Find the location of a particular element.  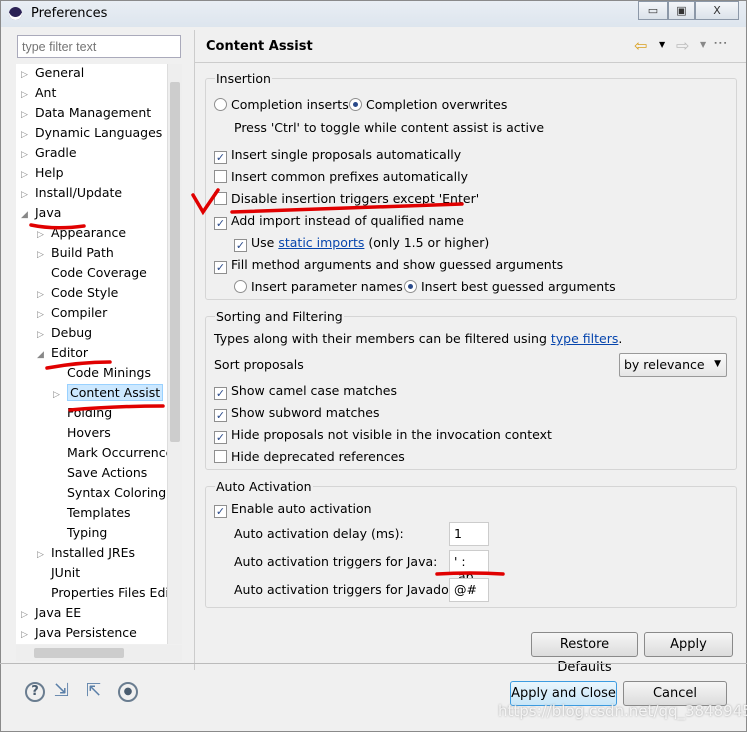

annotation-underline-triggers is located at coordinates (470, 573).